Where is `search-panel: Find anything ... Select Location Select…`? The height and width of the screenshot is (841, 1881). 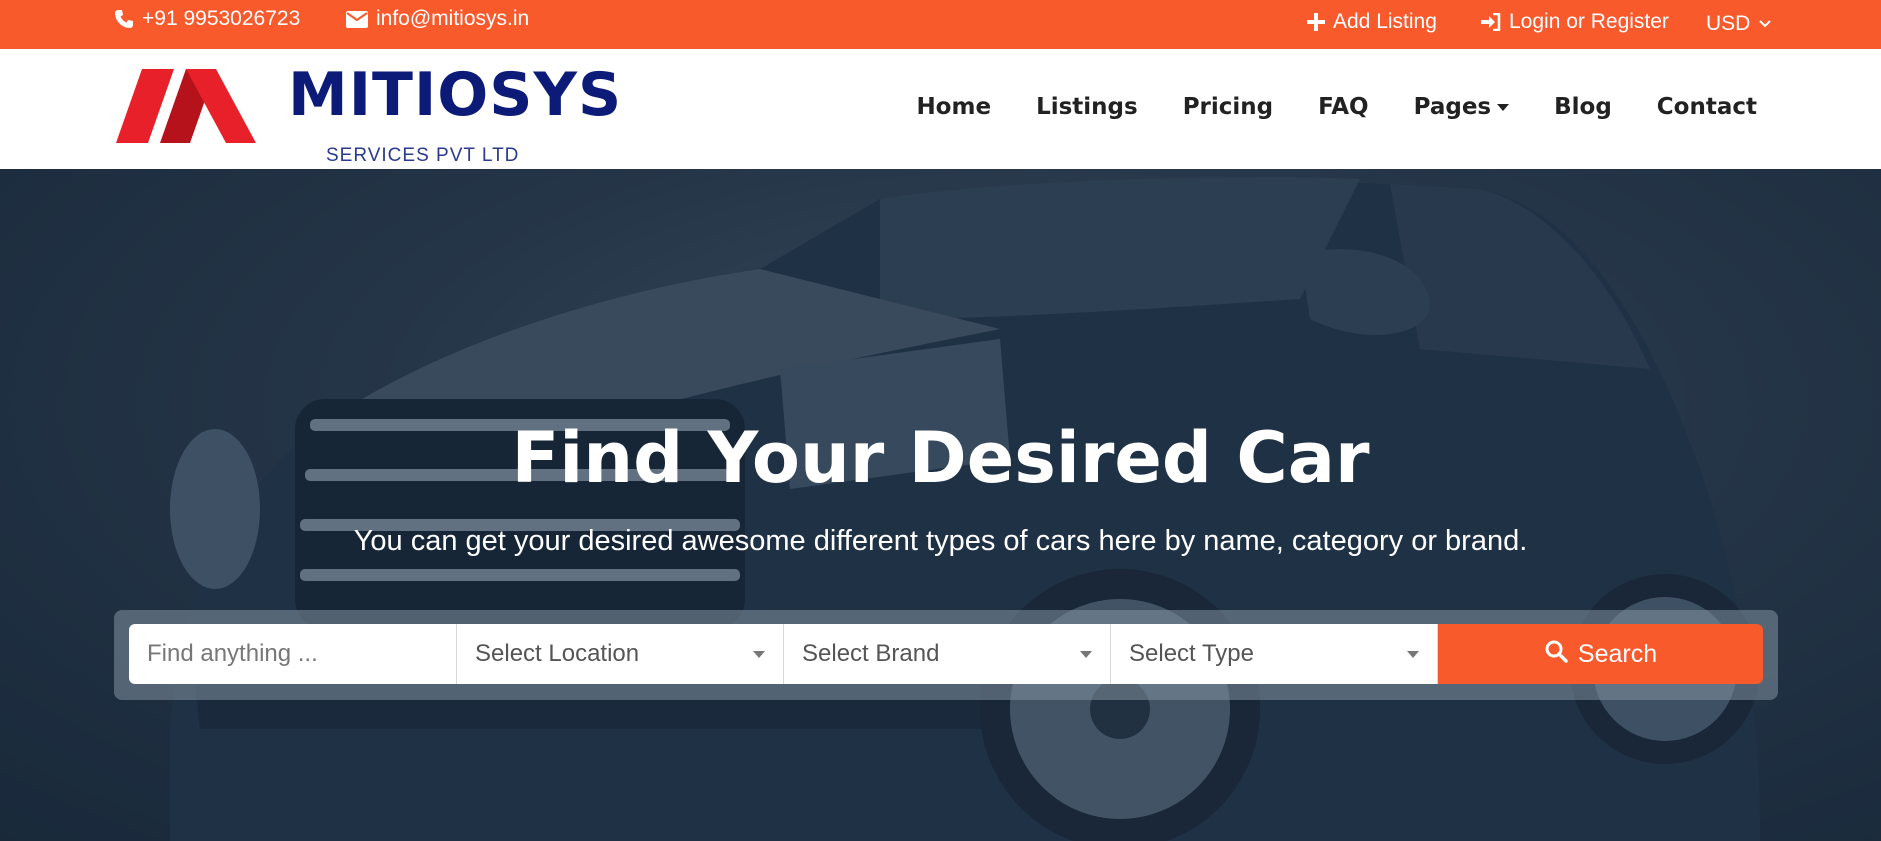 search-panel: Find anything ... Select Location Select… is located at coordinates (946, 655).